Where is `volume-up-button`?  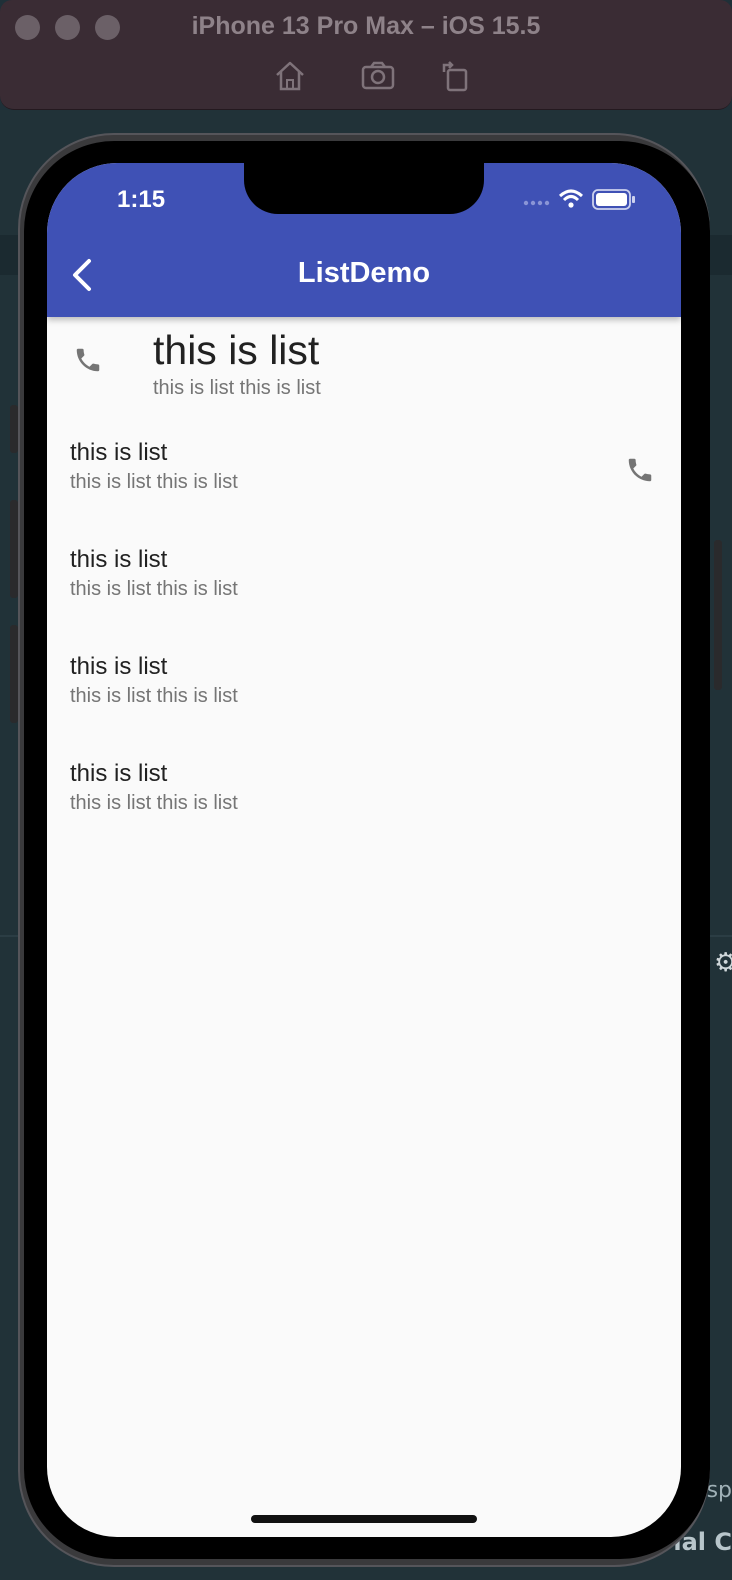
volume-up-button is located at coordinates (14, 549).